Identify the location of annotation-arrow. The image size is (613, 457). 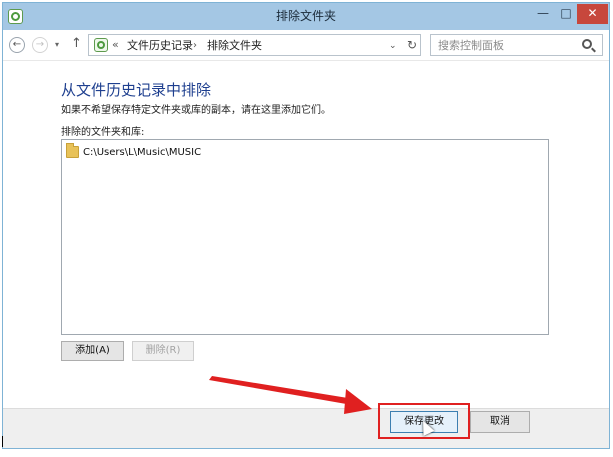
(290, 395).